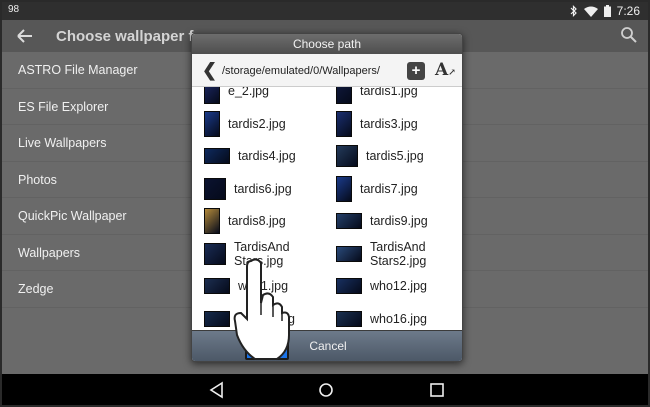 This screenshot has height=407, width=650. I want to click on file-name: who16.jpg, so click(398, 318).